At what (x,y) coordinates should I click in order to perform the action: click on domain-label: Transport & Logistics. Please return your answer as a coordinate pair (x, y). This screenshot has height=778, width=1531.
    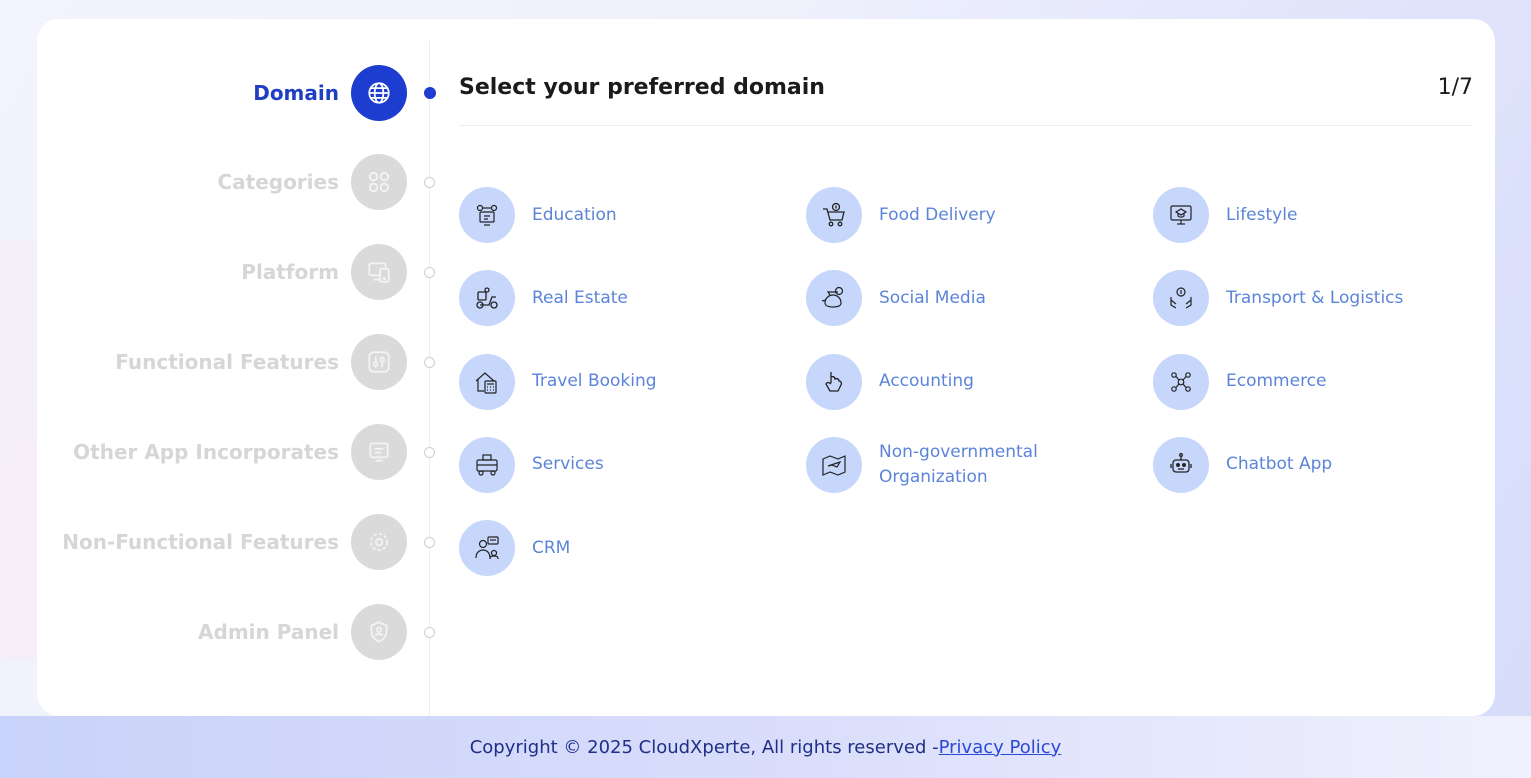
    Looking at the image, I should click on (1315, 297).